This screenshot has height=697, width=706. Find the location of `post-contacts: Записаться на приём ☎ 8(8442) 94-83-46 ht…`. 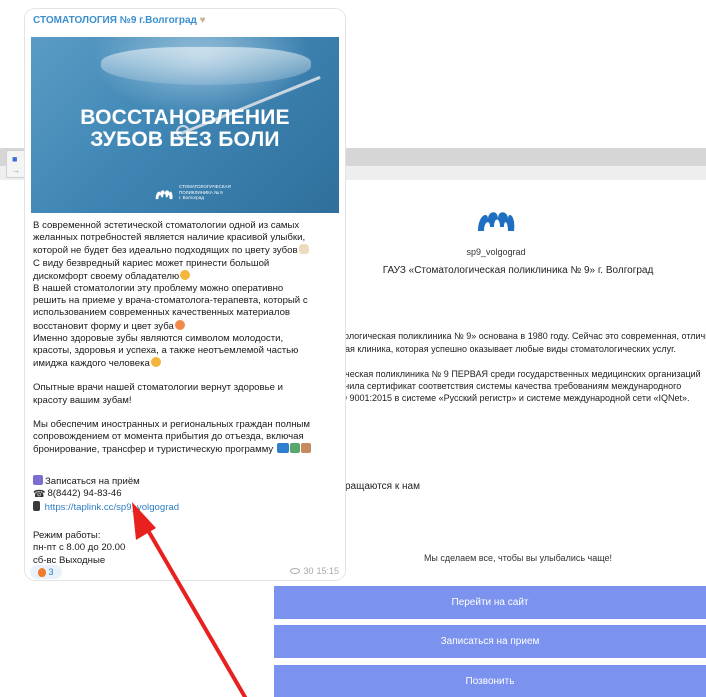

post-contacts: Записаться на приём ☎ 8(8442) 94-83-46 ht… is located at coordinates (106, 494).